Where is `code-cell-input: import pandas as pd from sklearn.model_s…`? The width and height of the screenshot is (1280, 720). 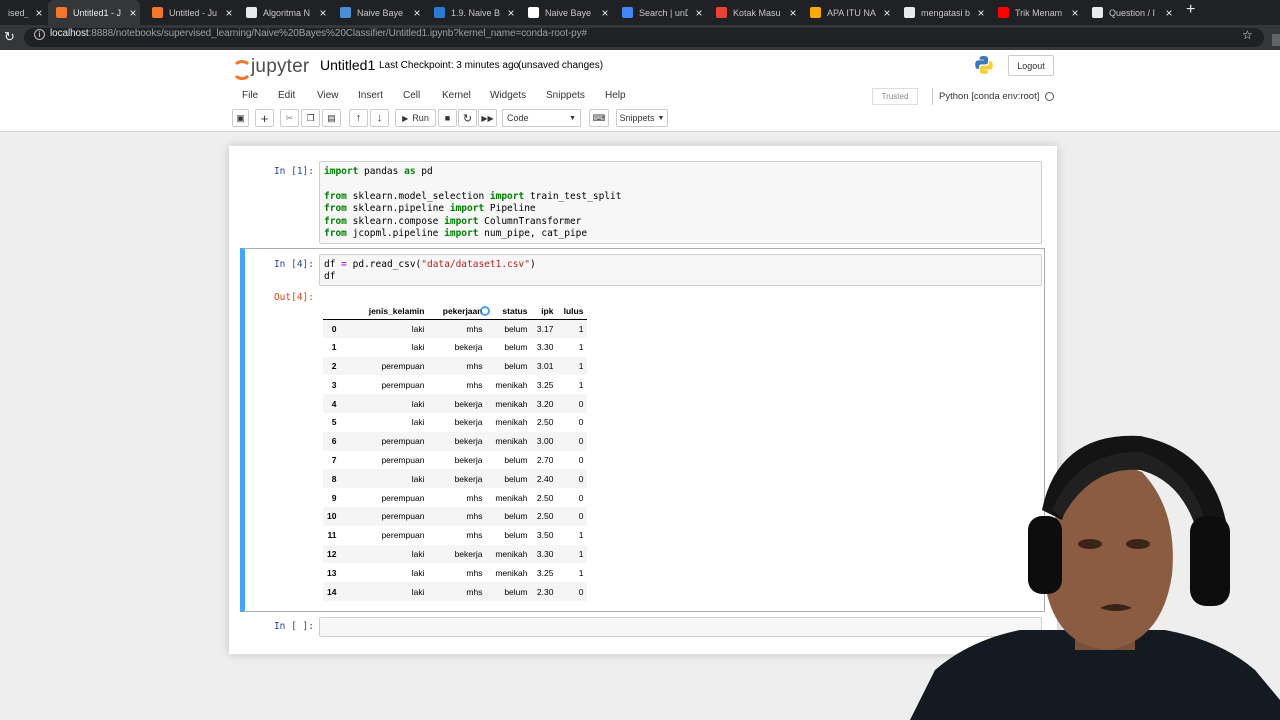 code-cell-input: import pandas as pd from sklearn.model_s… is located at coordinates (680, 202).